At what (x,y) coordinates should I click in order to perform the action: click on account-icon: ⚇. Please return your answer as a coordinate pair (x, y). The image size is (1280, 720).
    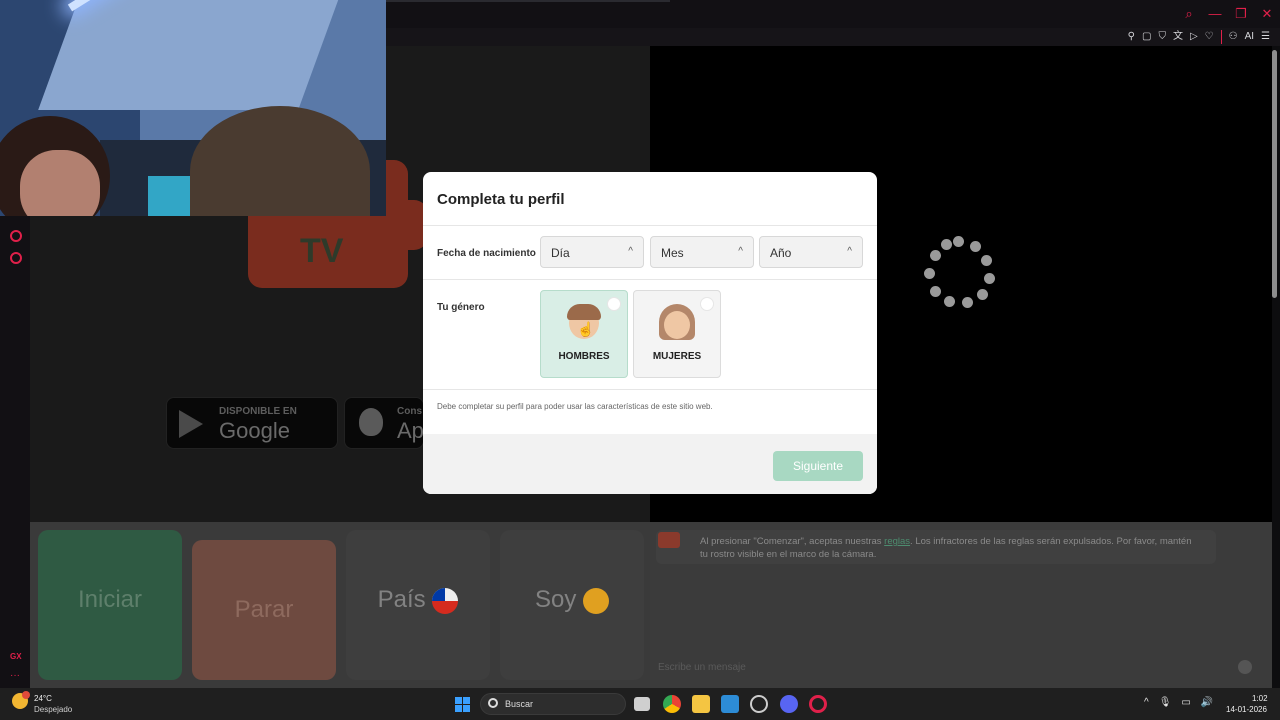
    Looking at the image, I should click on (1233, 37).